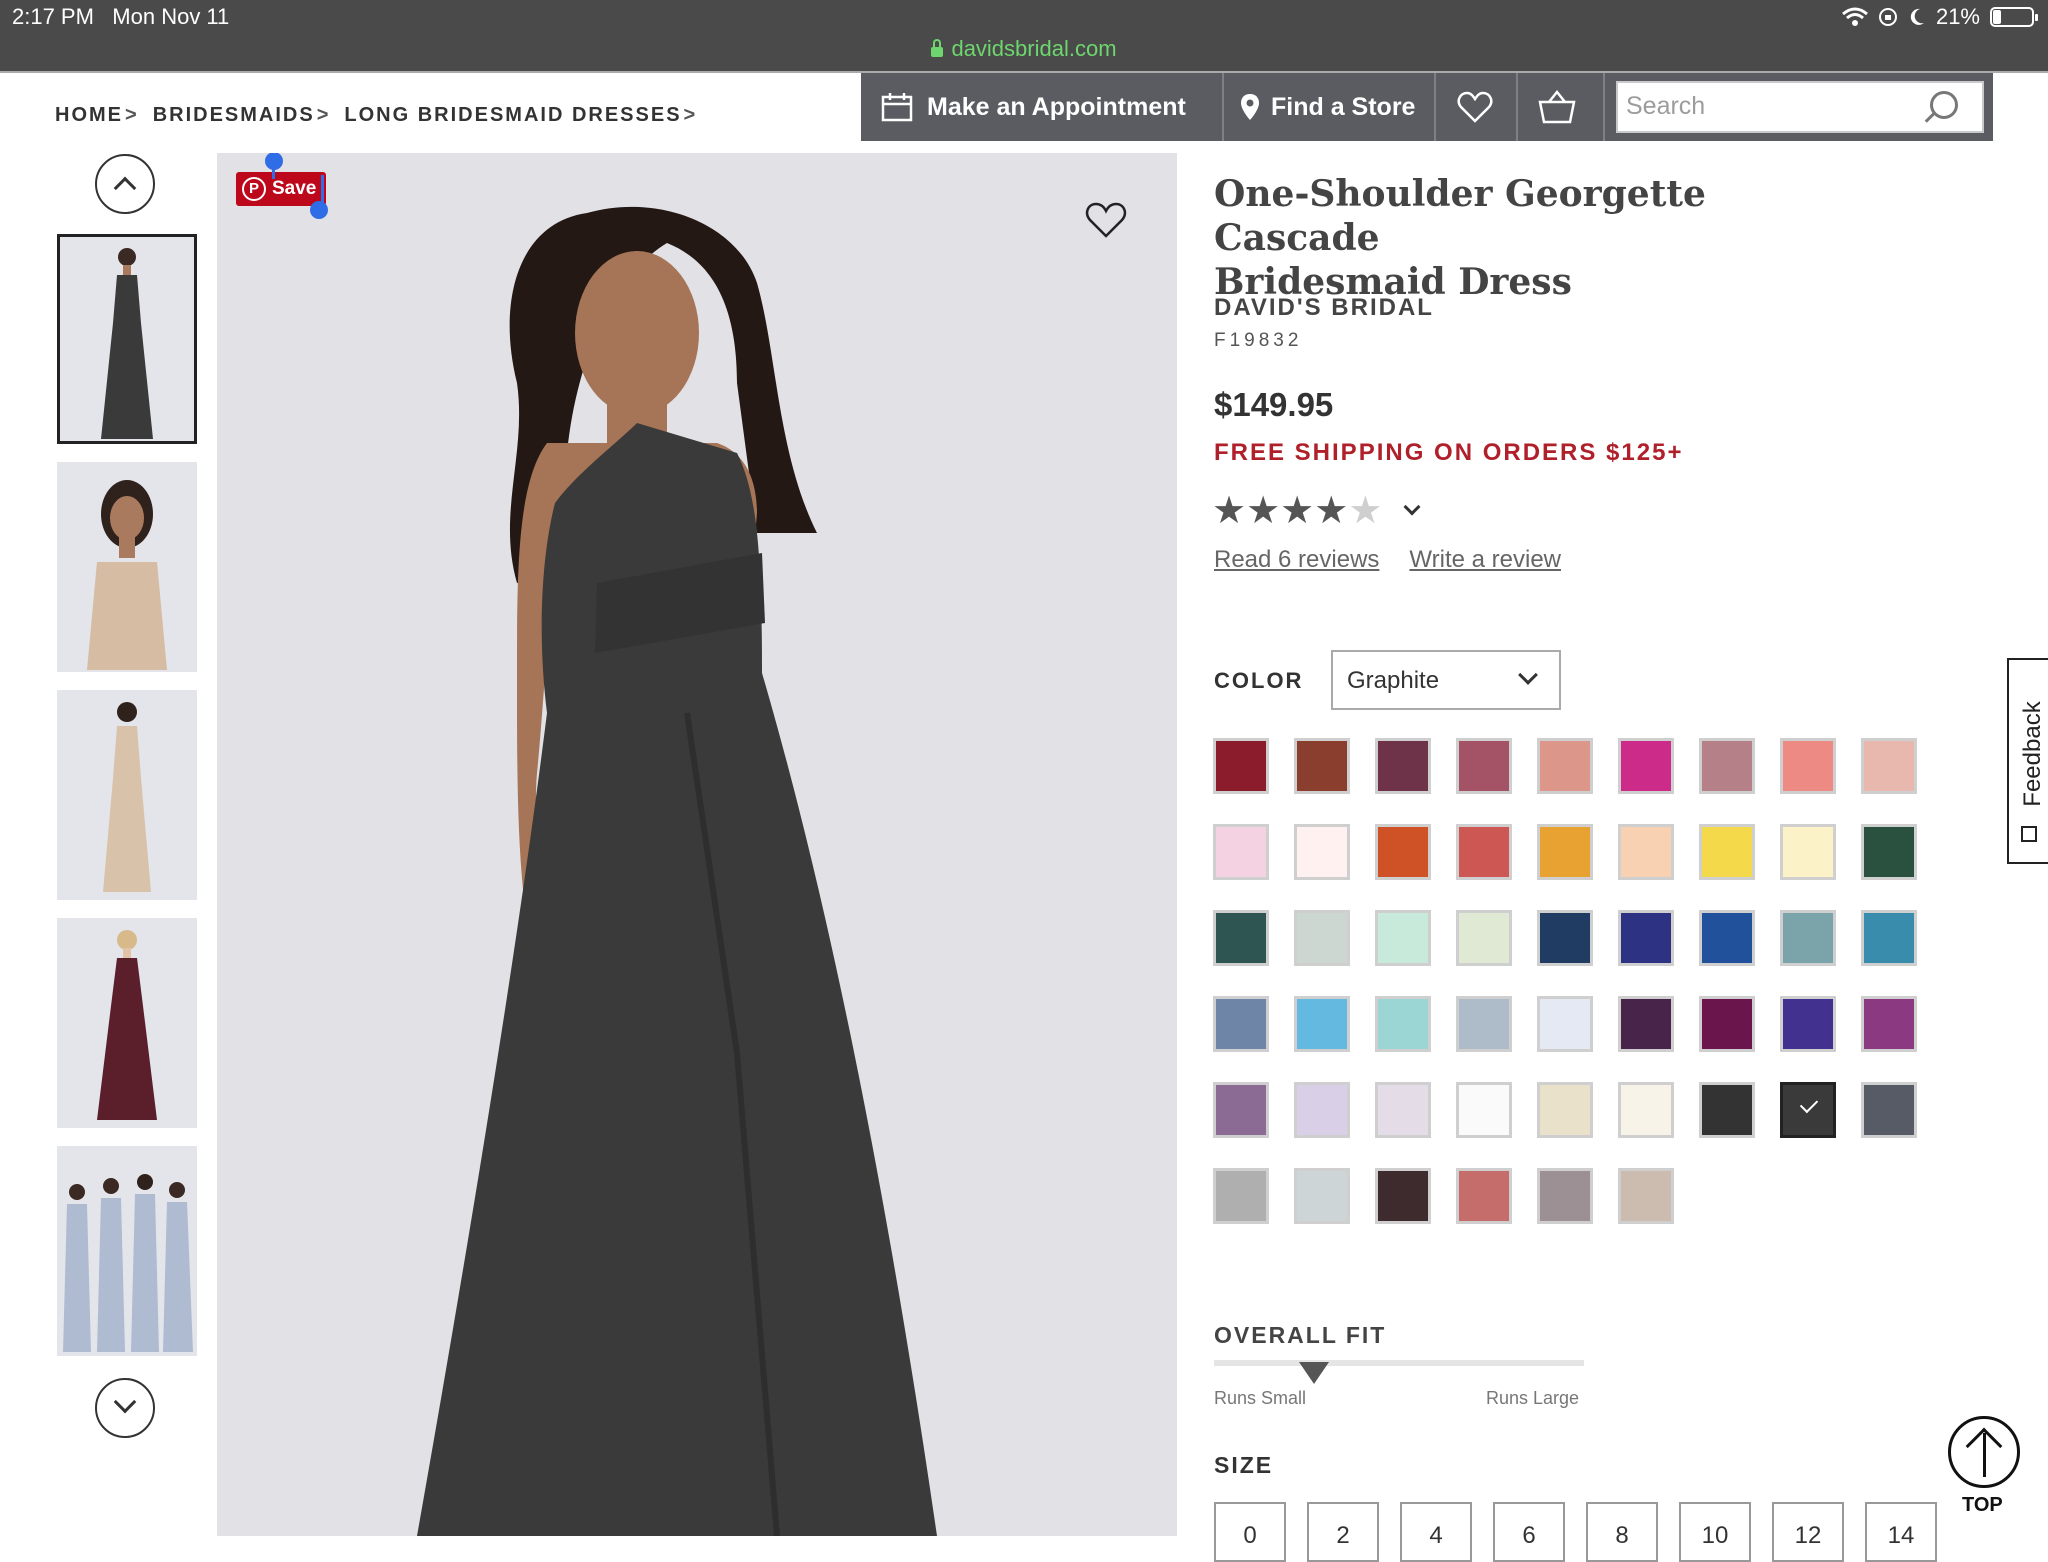 This screenshot has width=2048, height=1562. Describe the element at coordinates (1485, 560) in the screenshot. I see `write-review-link: Write a review` at that location.